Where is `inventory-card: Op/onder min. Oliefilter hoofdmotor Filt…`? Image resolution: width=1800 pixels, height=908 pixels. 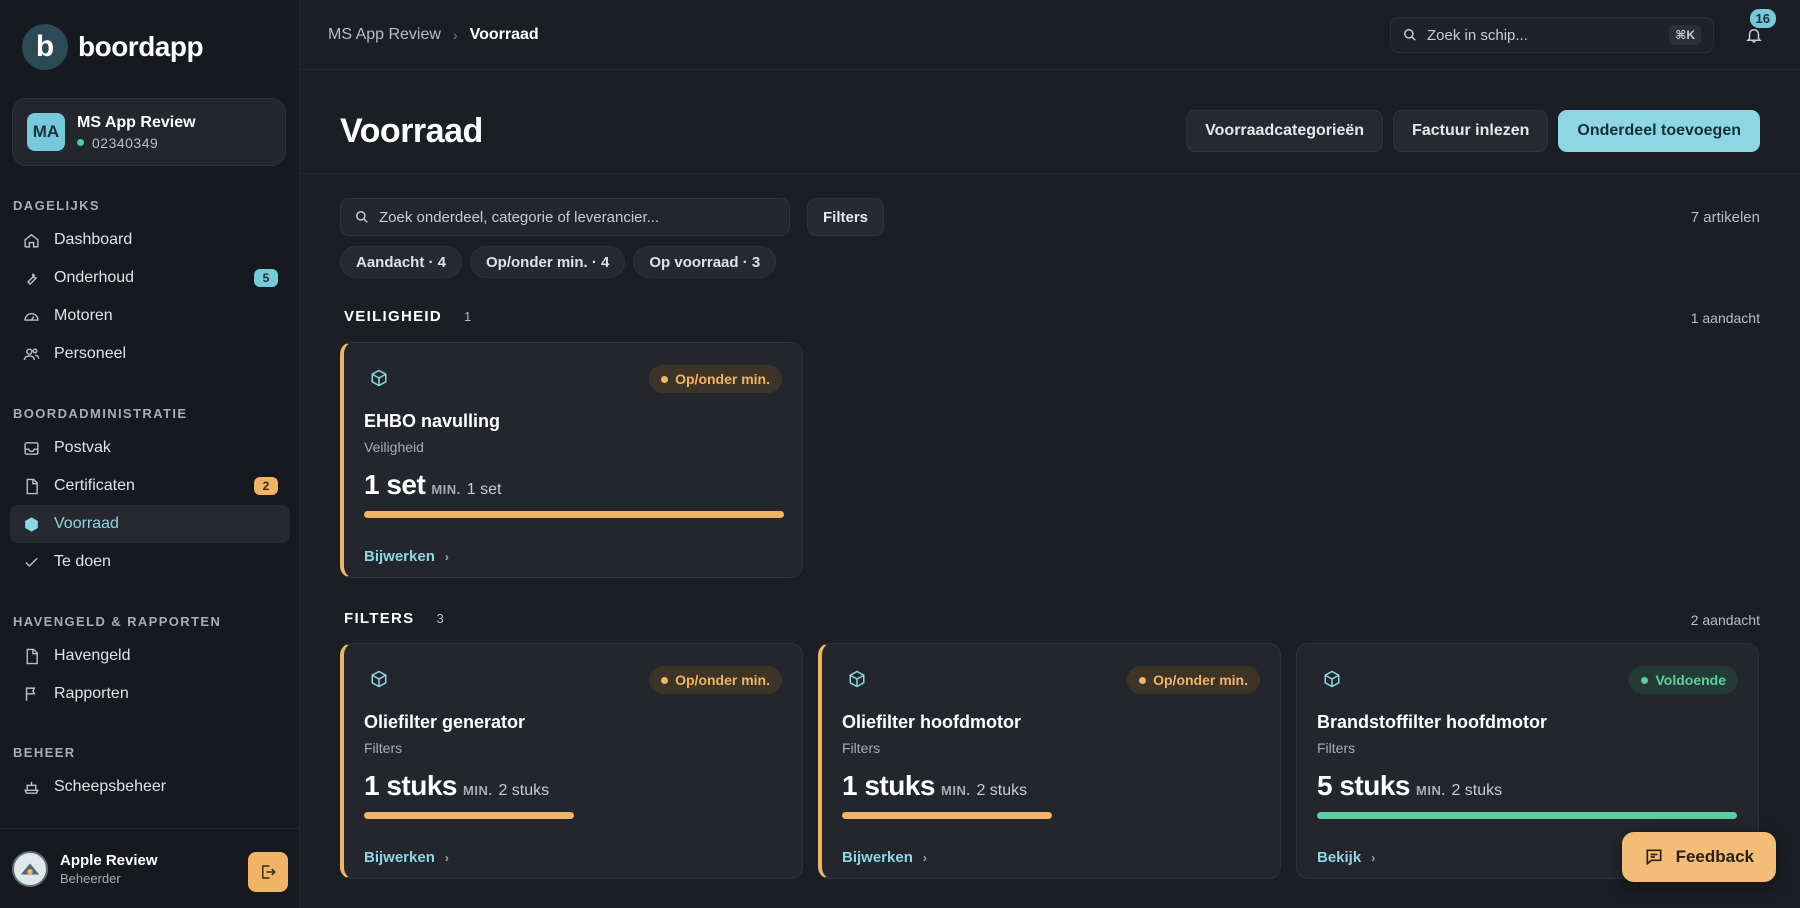 inventory-card: Op/onder min. Oliefilter hoofdmotor Filt… is located at coordinates (1049, 761).